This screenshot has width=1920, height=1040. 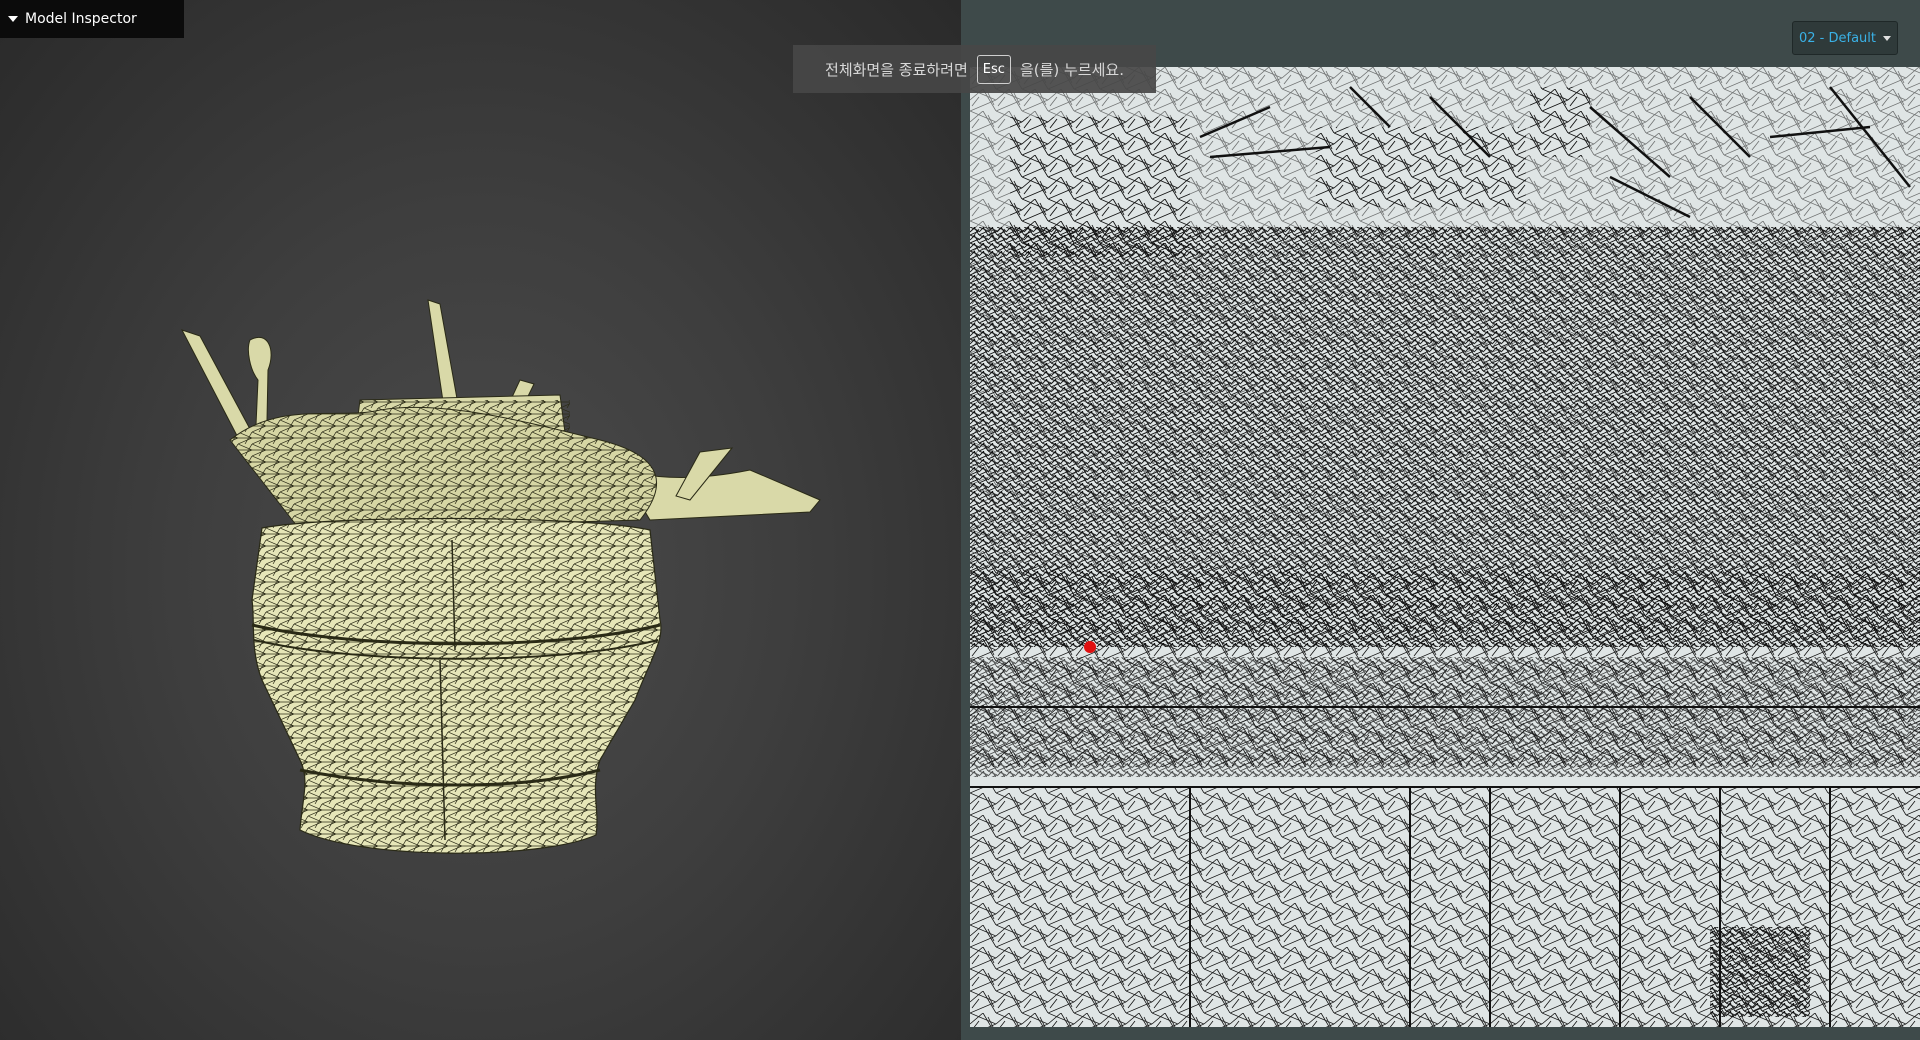 I want to click on inspector-title: Model Inspector, so click(x=81, y=19).